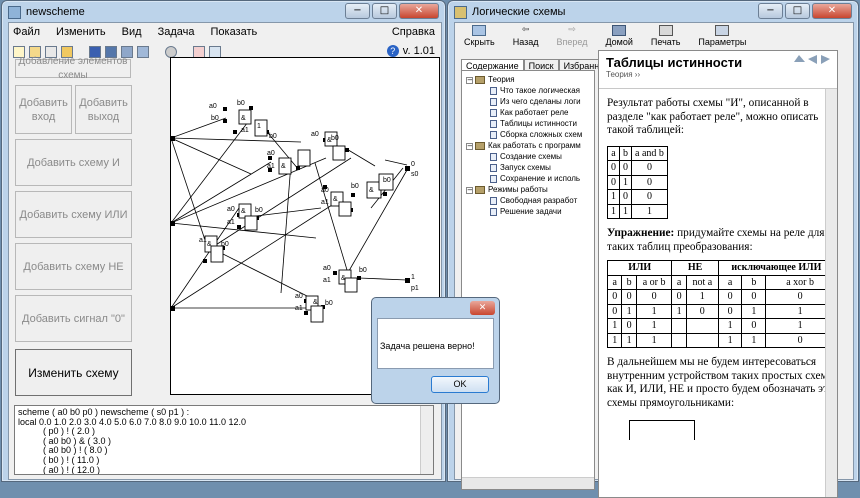  What do you see at coordinates (490, 80) in the screenshot?
I see `tree-book-theory: − Теория` at bounding box center [490, 80].